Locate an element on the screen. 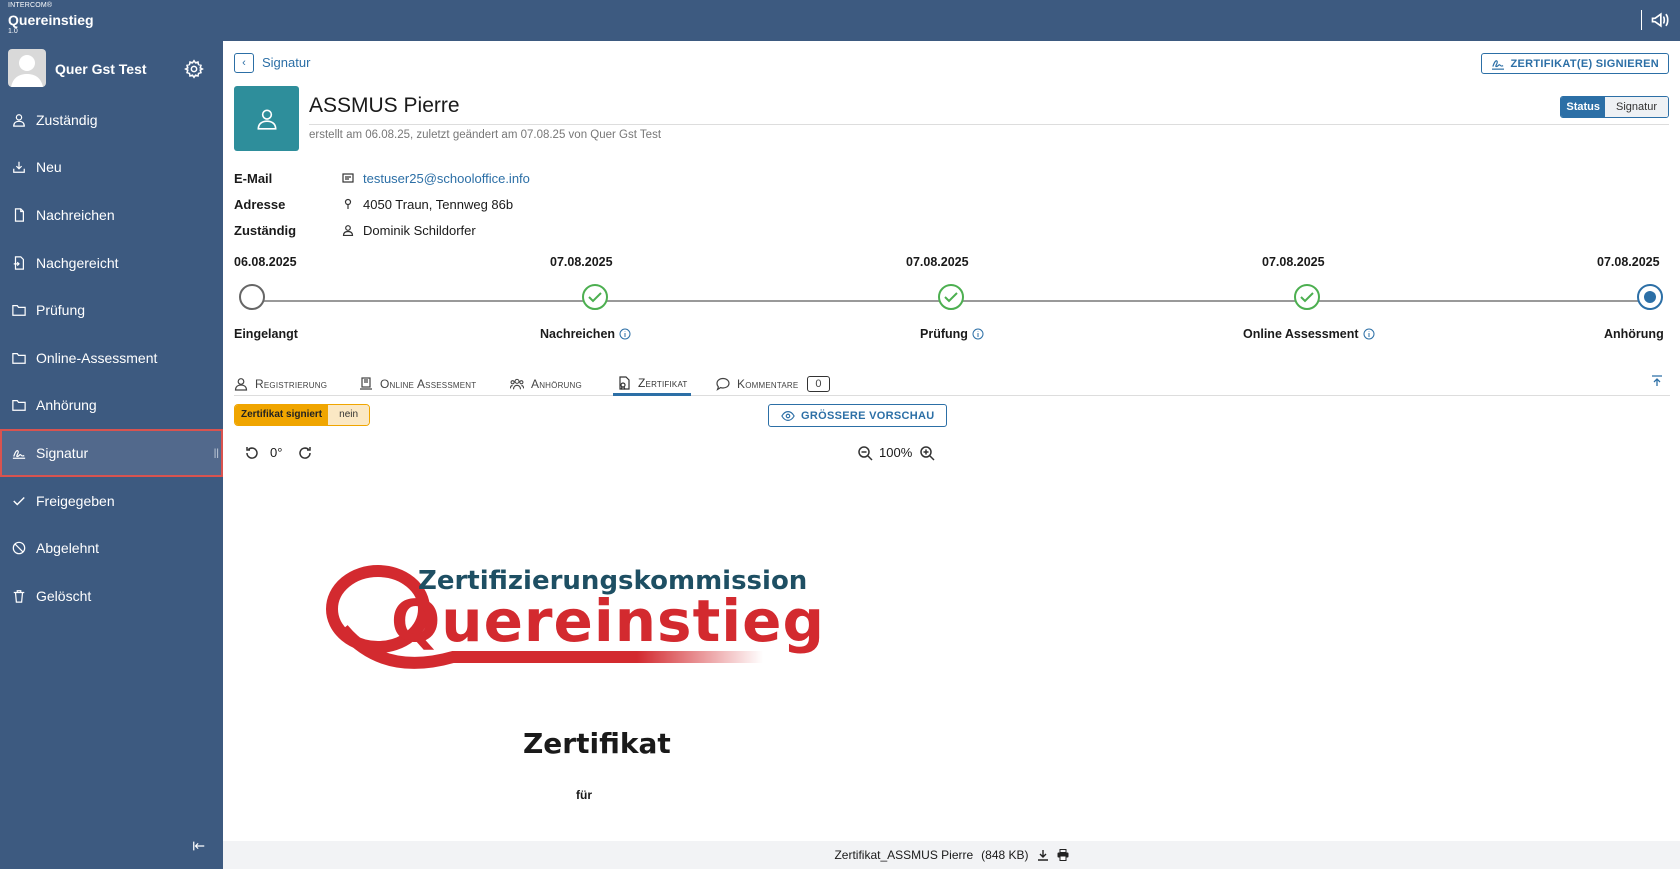  tab-kommentare: Kommentare 0 is located at coordinates (773, 384).